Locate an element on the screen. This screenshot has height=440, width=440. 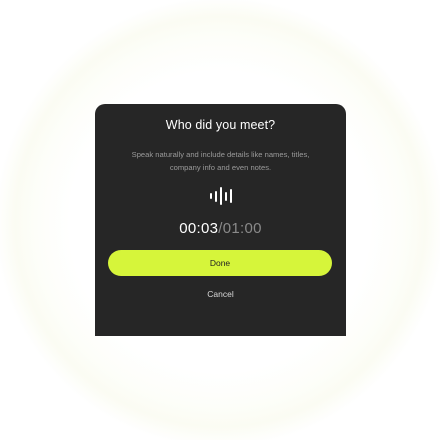
dialog-title: Who did you meet? is located at coordinates (220, 125).